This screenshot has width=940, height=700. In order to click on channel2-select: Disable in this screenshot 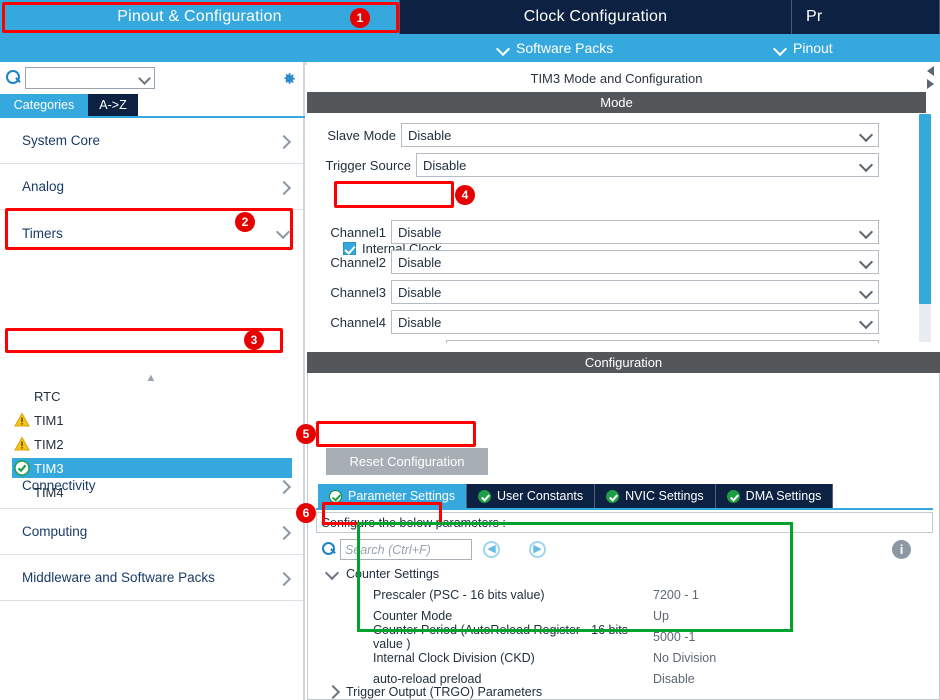, I will do `click(635, 262)`.